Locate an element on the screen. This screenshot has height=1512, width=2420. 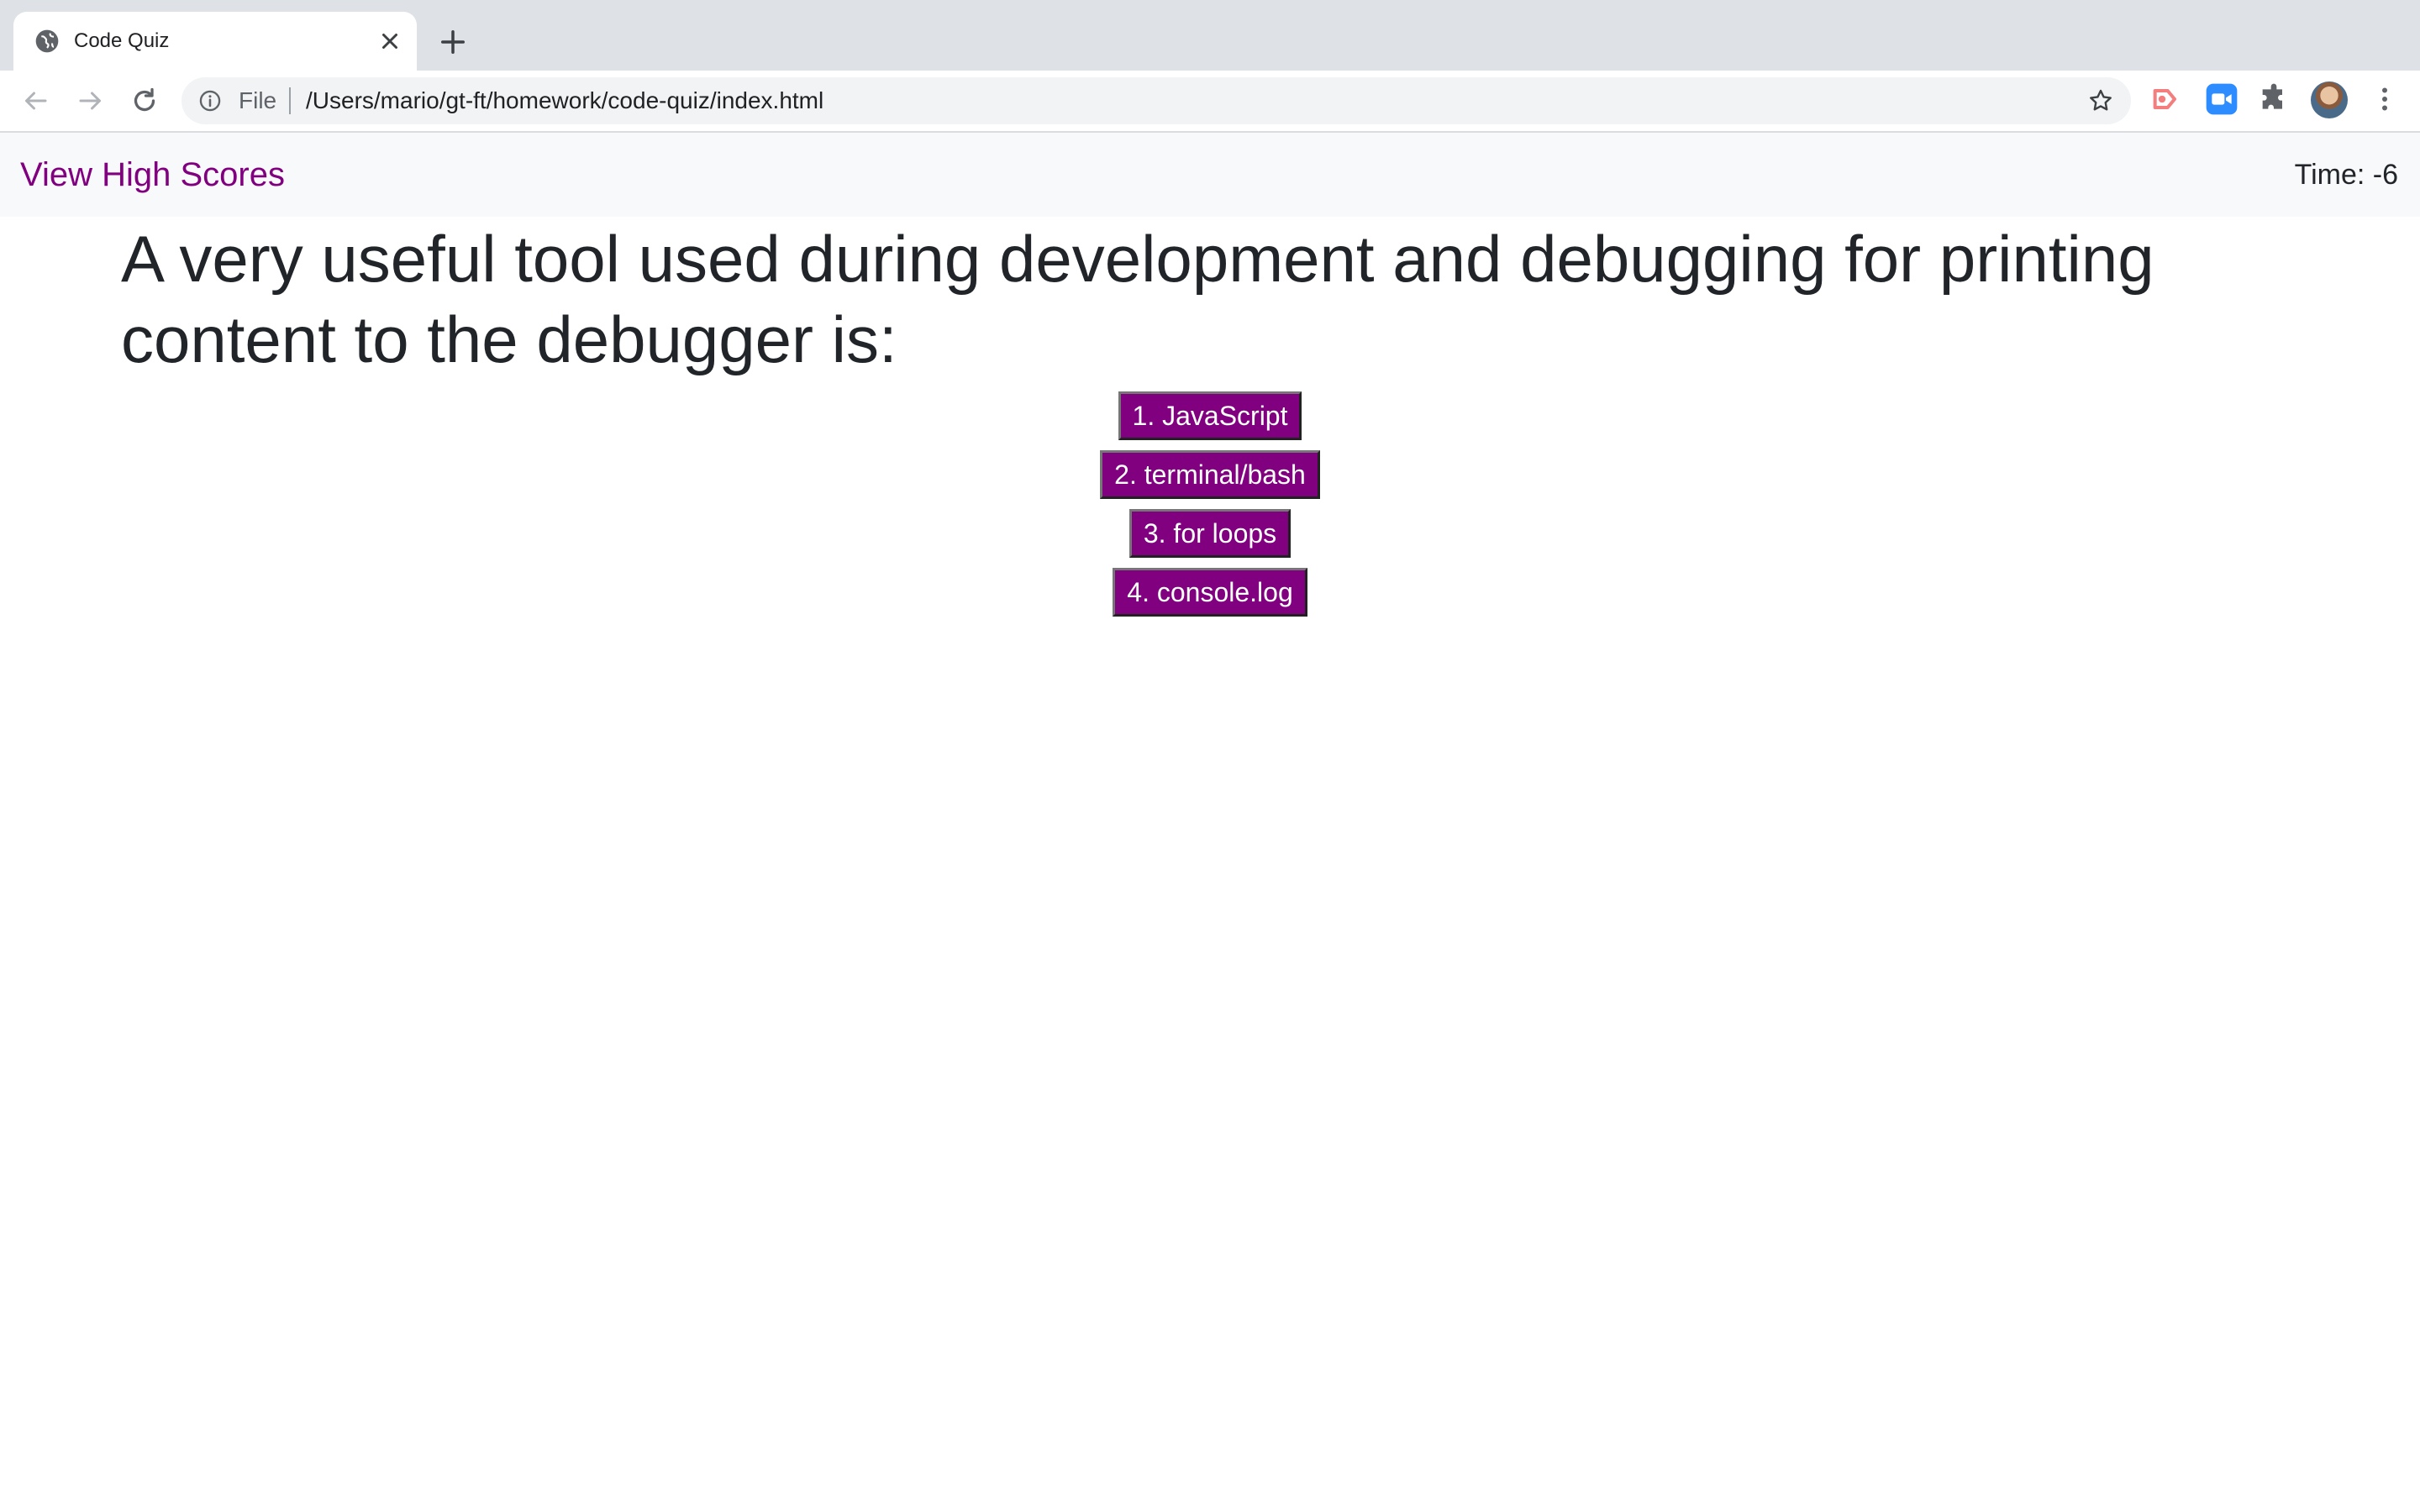
globe-icon is located at coordinates (47, 41).